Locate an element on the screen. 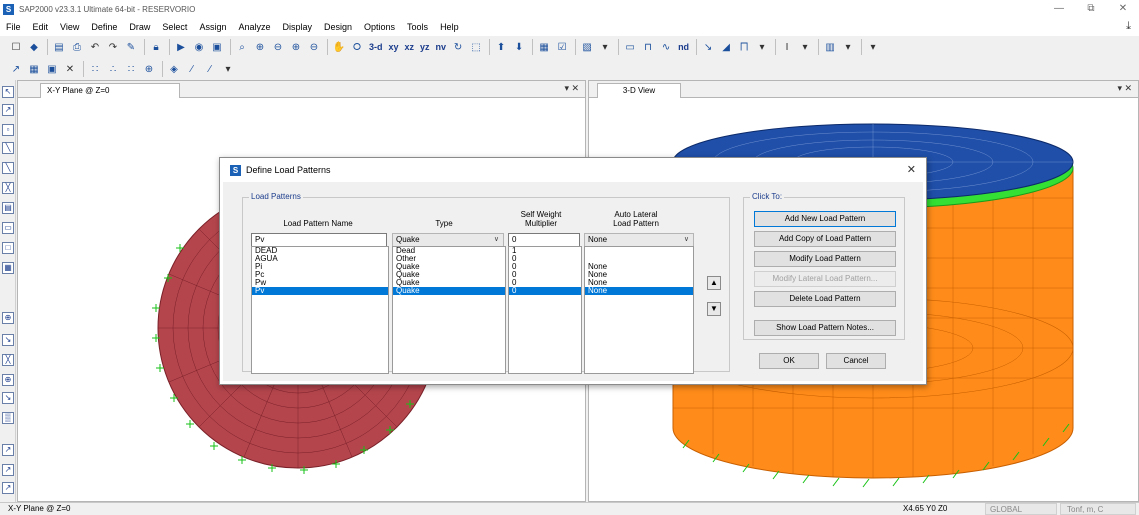 The height and width of the screenshot is (515, 1139). draw-rect-area-icon: ▭ is located at coordinates (8, 228).